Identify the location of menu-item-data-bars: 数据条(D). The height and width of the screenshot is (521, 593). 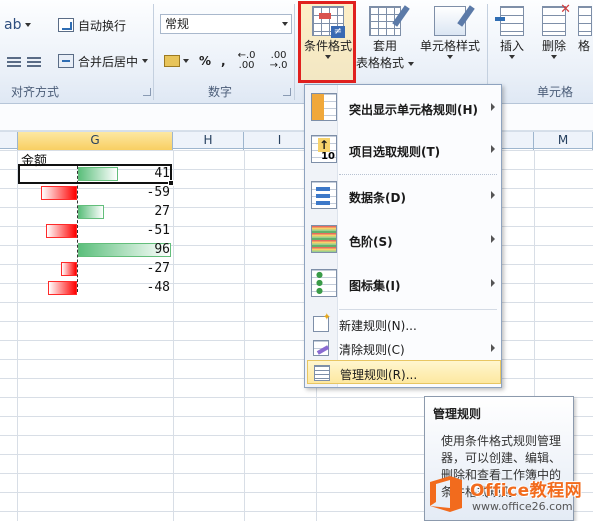
(404, 197).